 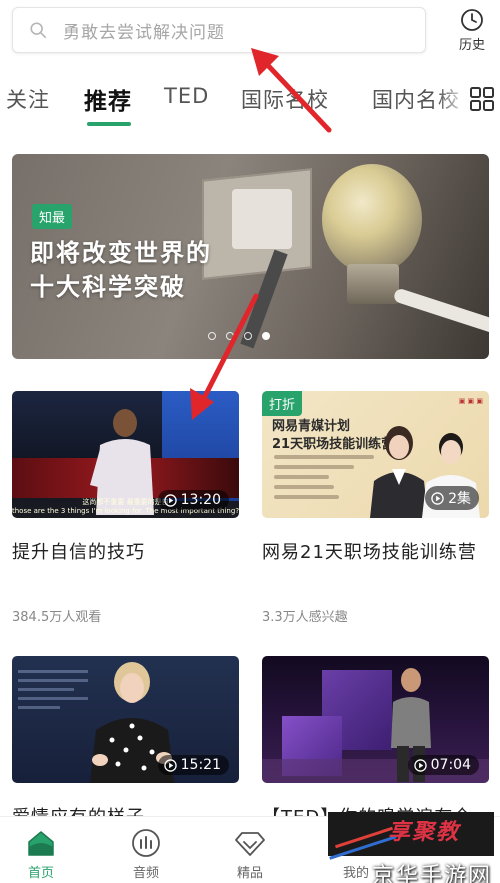 I want to click on history-label: 历史, so click(x=471, y=45).